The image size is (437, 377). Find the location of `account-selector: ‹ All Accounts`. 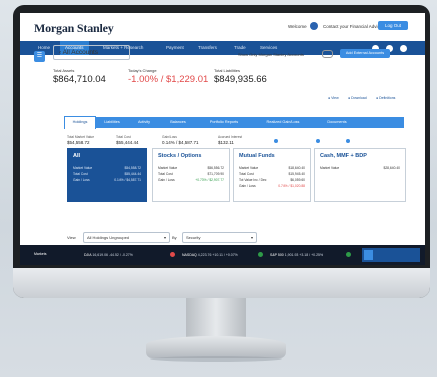

account-selector: ‹ All Accounts is located at coordinates (91, 52).